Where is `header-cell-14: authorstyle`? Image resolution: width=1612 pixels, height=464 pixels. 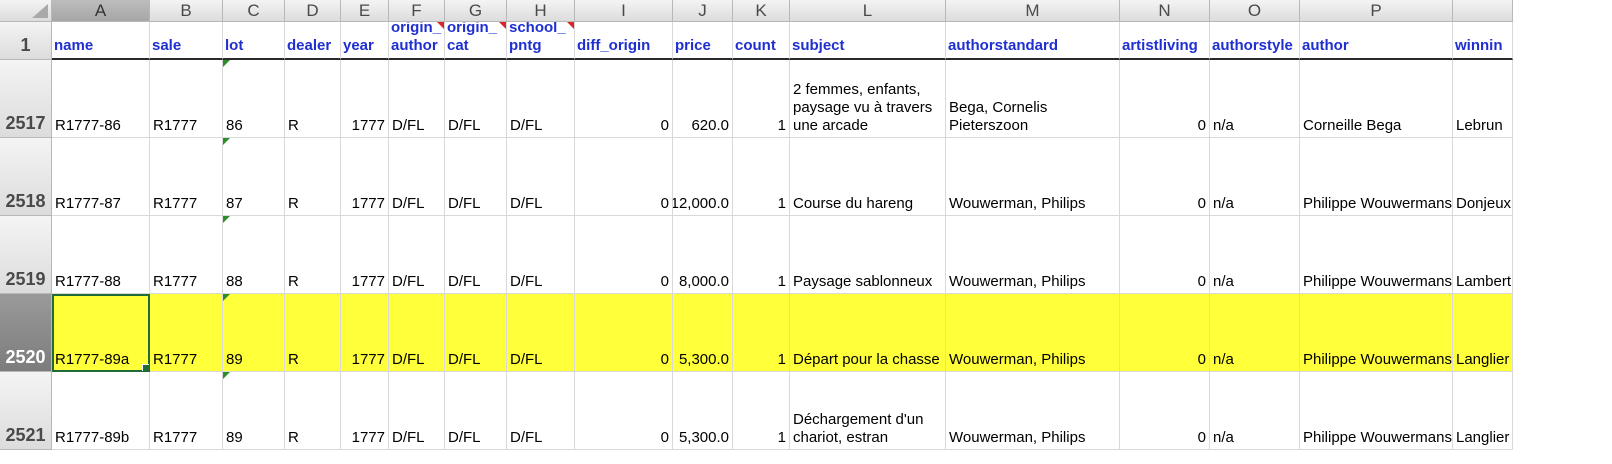 header-cell-14: authorstyle is located at coordinates (1255, 41).